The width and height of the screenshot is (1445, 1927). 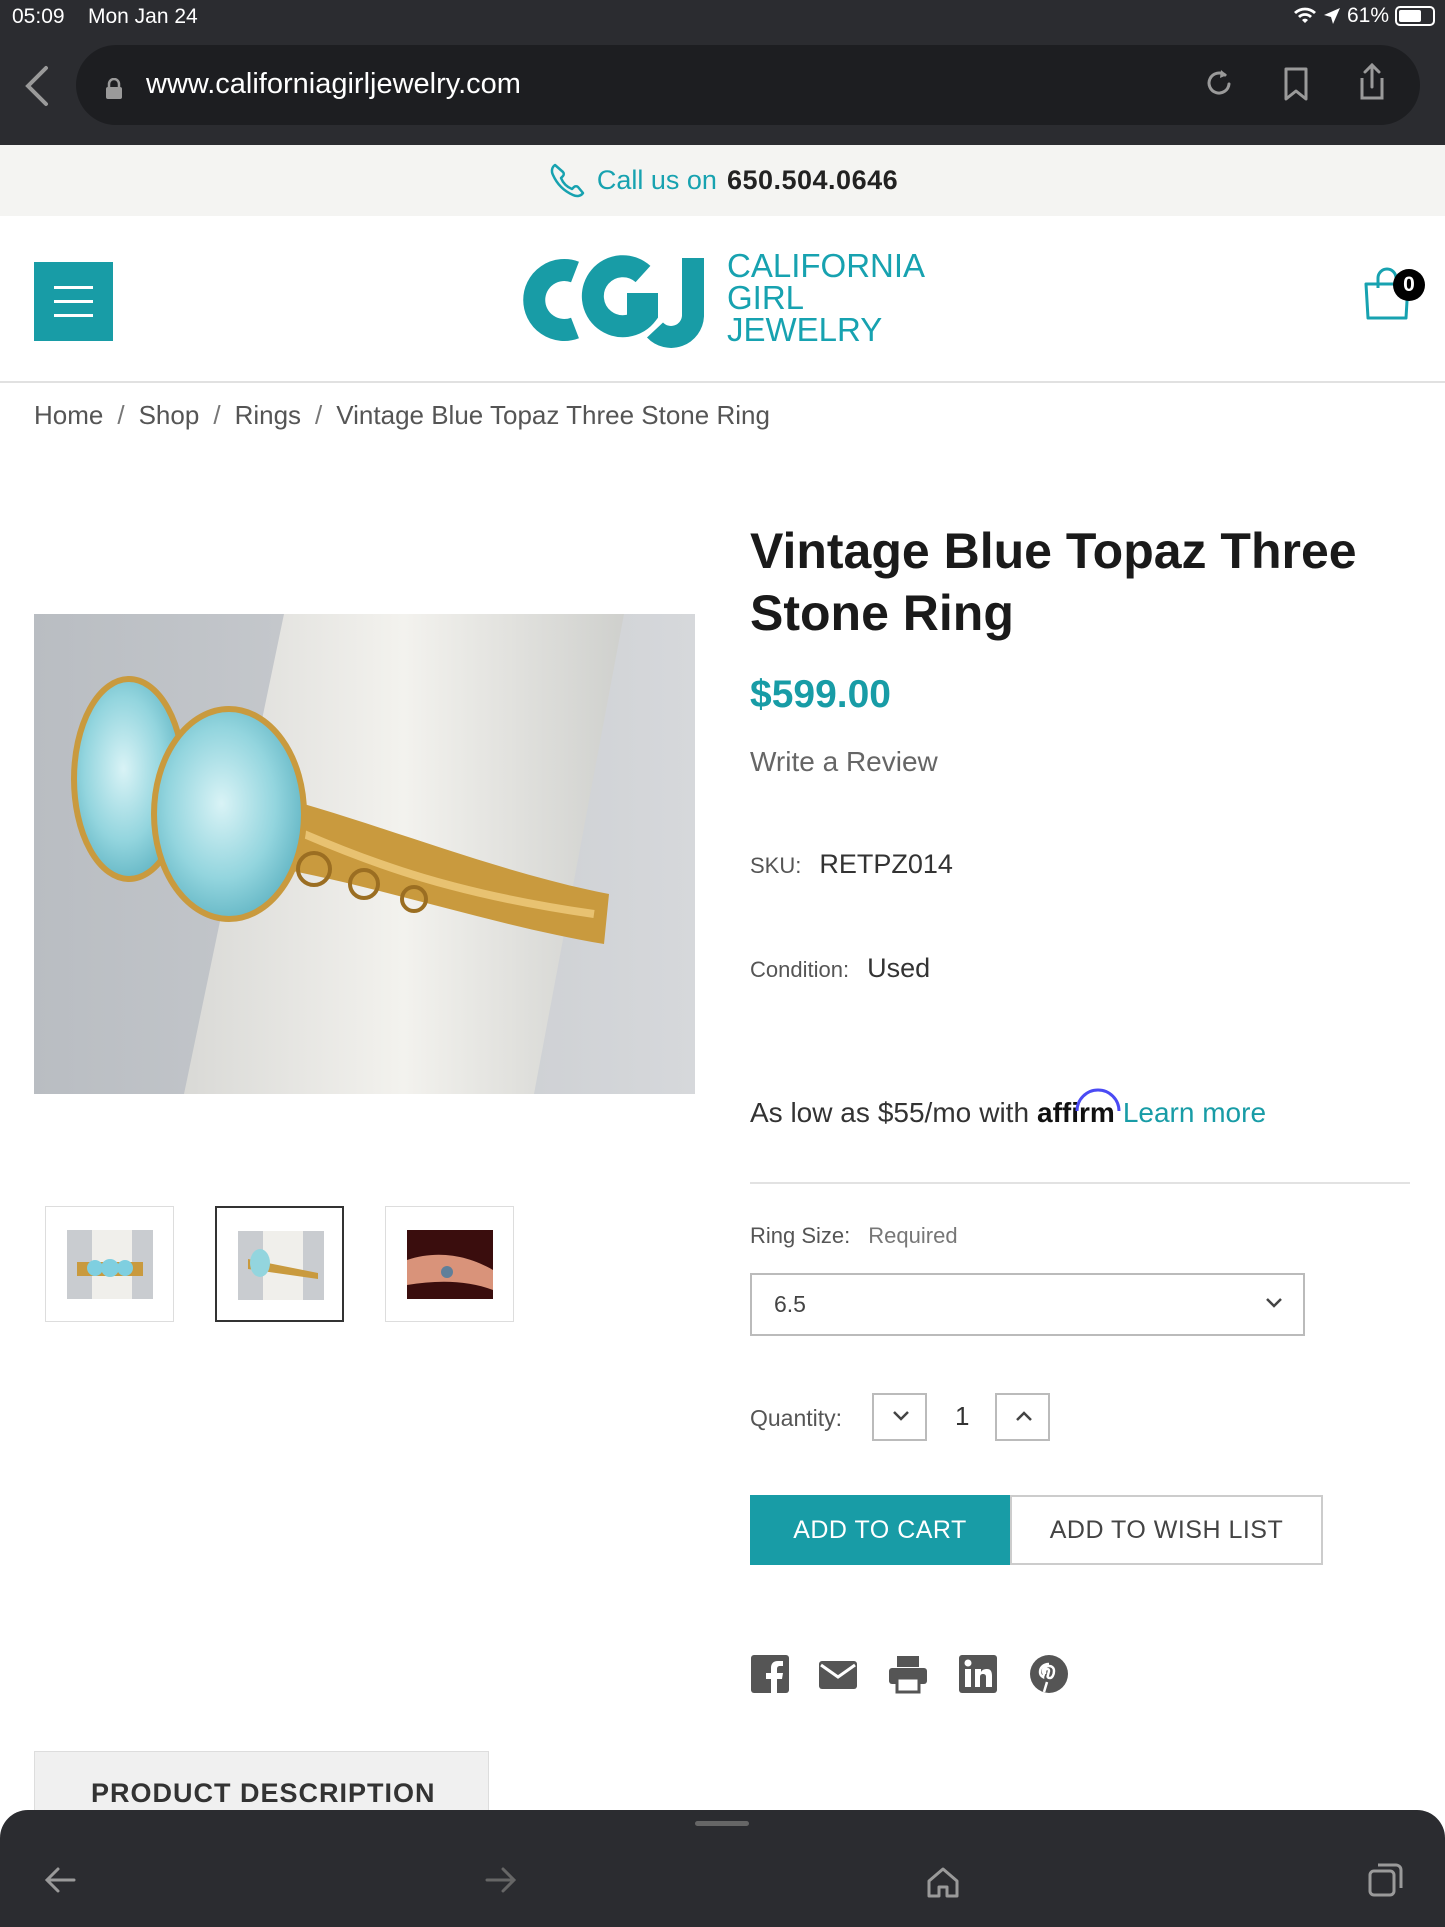 I want to click on call-strip: Call us on 650.504.0646, so click(x=722, y=180).